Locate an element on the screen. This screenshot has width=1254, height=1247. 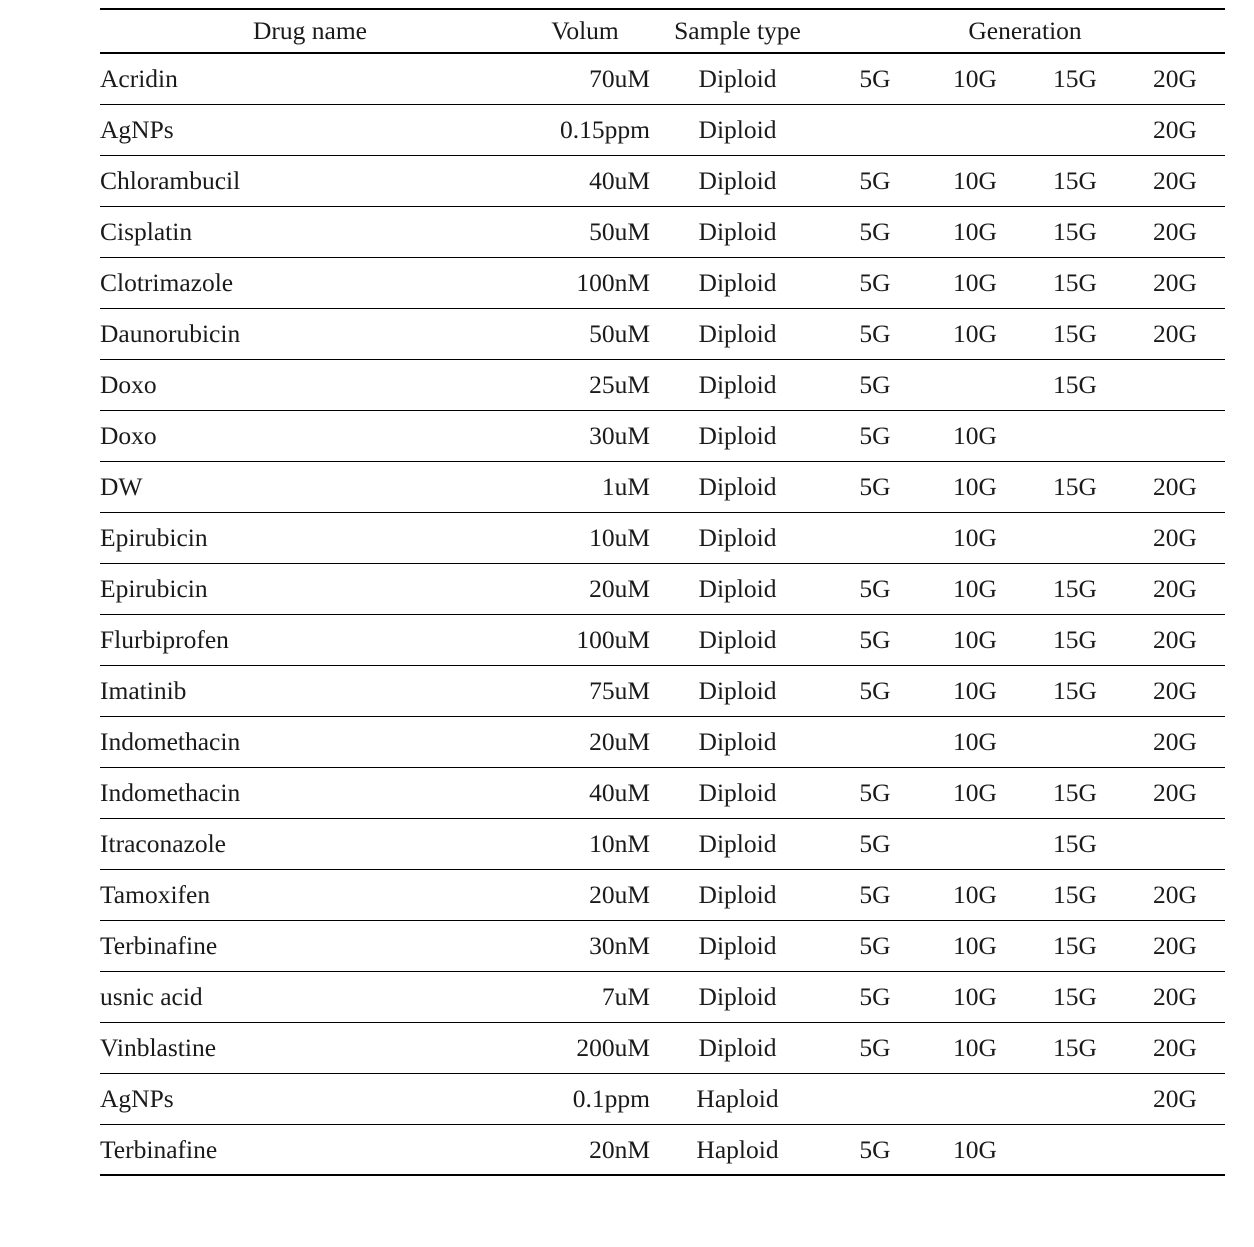
table-header-row: Drug name Volum Sample type Generation is located at coordinates (663, 31).